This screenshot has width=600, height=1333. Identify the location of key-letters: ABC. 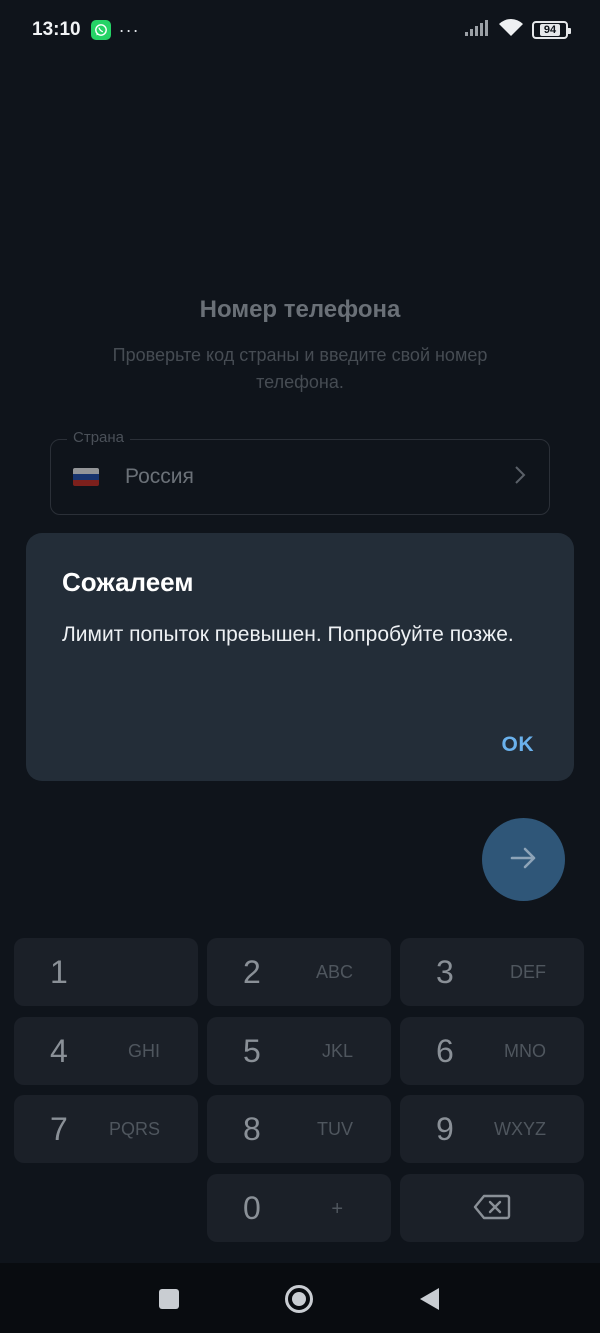
(334, 972).